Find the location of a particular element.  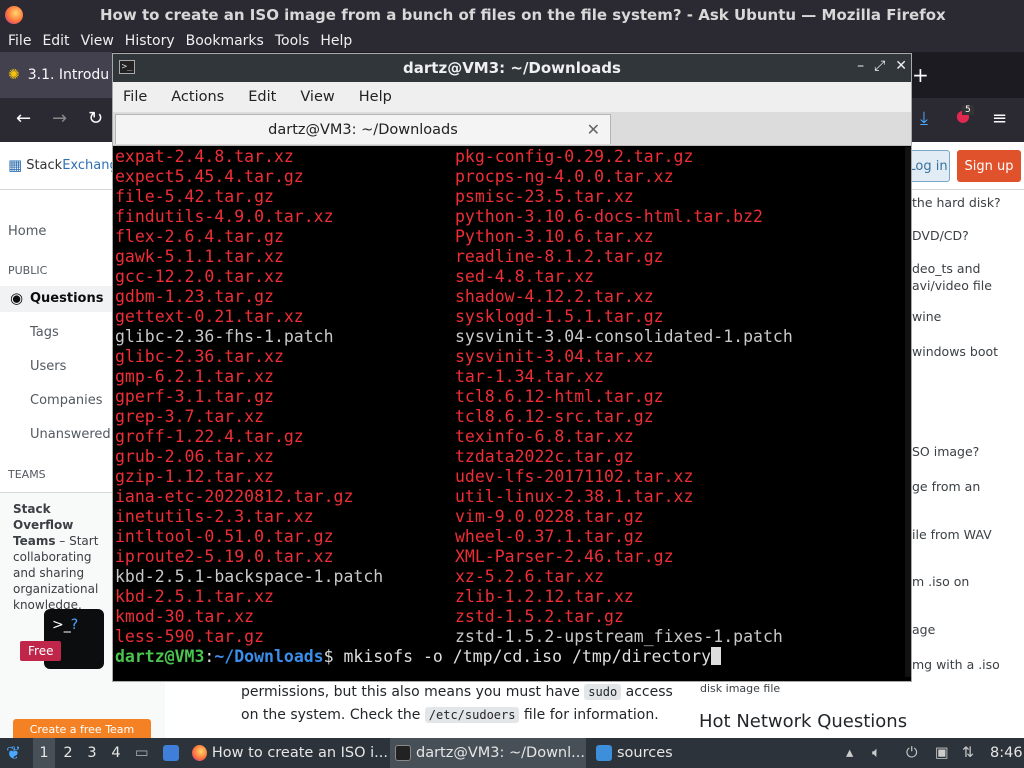

nav-home: Home is located at coordinates (27, 231).